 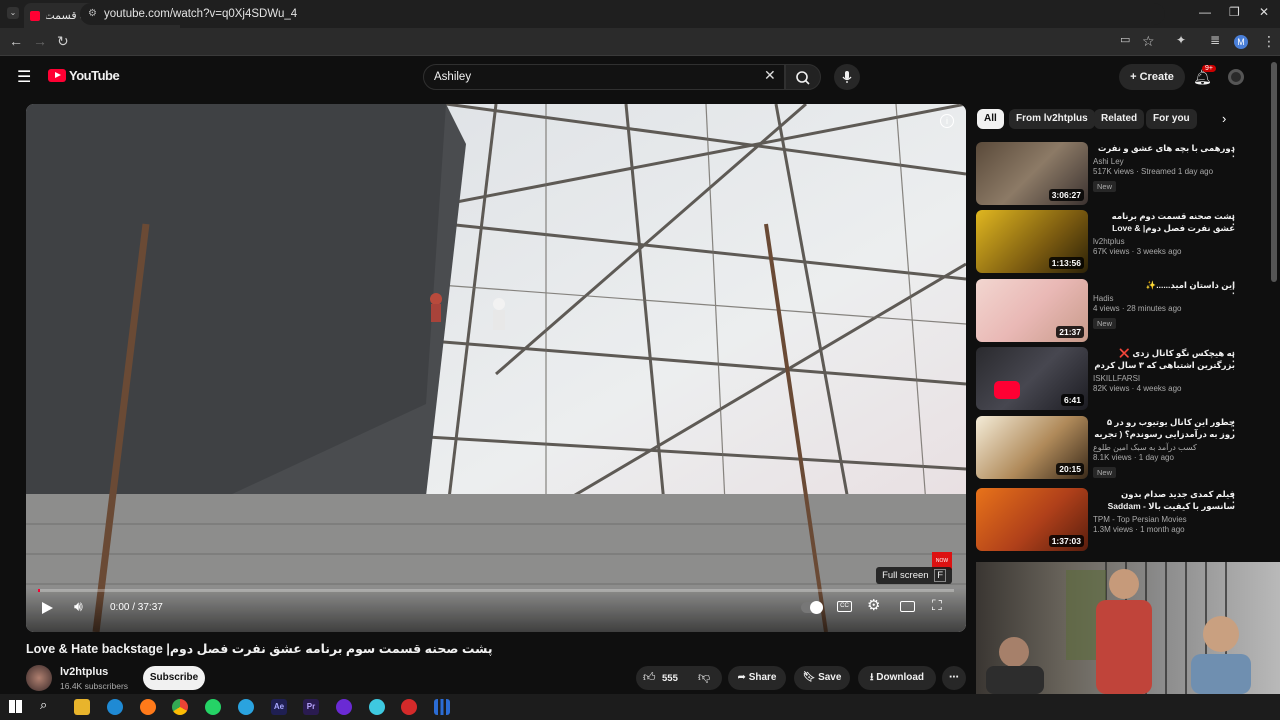 What do you see at coordinates (604, 77) in the screenshot?
I see `search-input: Ashiley` at bounding box center [604, 77].